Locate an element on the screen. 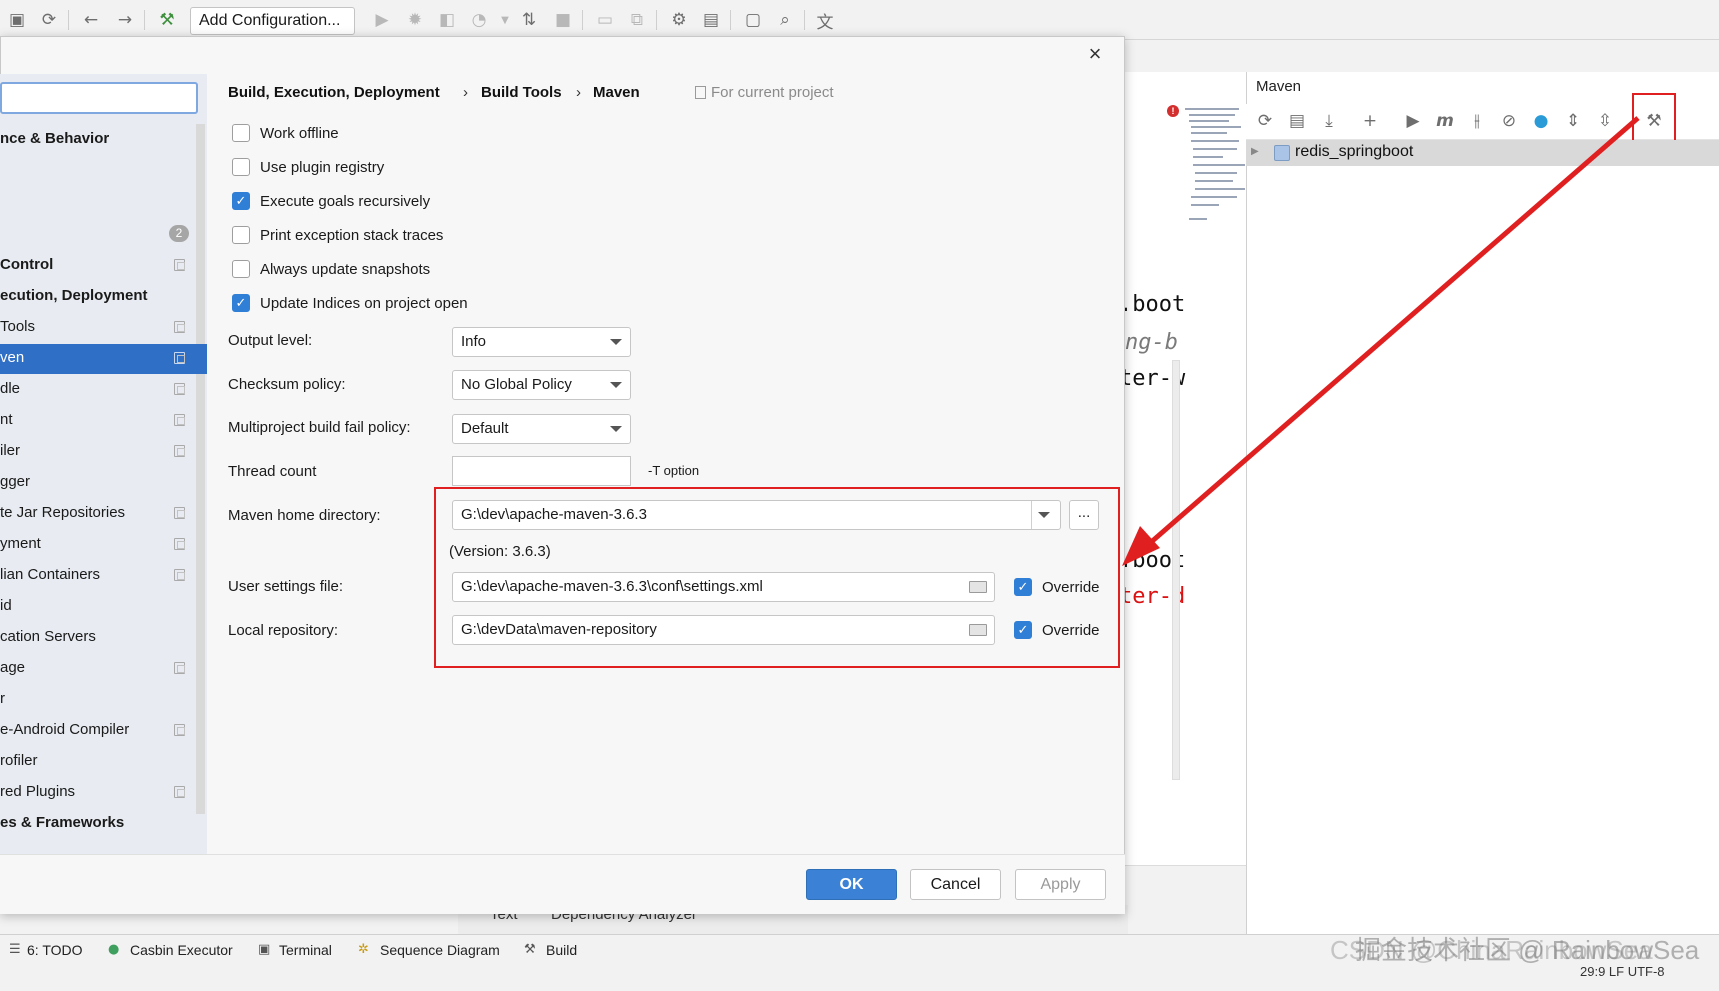 This screenshot has height=991, width=1719. build-hammer-icon: ⚒ is located at coordinates (167, 20).